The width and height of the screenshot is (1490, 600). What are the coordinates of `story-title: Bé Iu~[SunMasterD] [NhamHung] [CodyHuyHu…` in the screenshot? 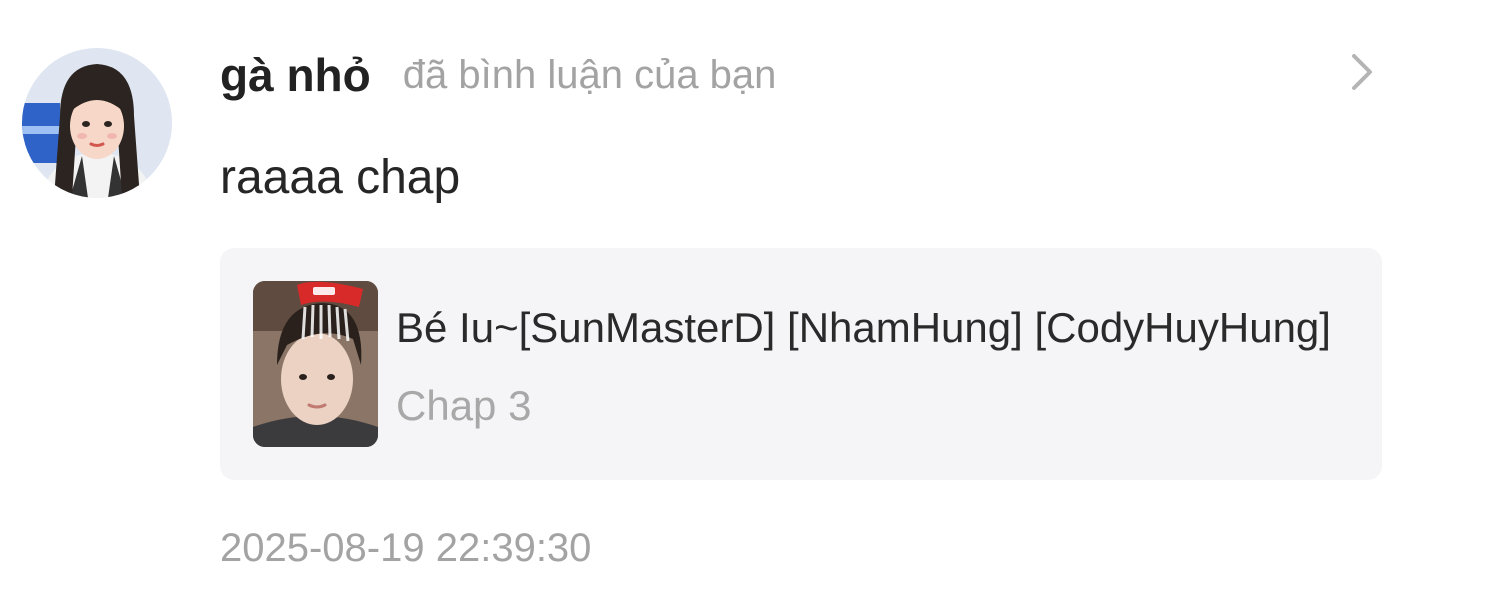 It's located at (863, 327).